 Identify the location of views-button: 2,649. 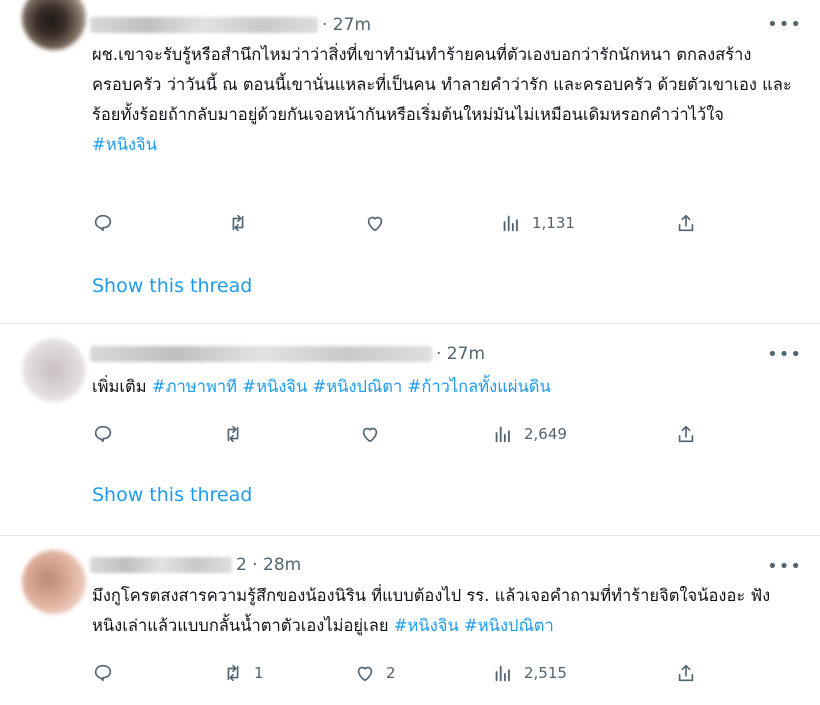
(529, 434).